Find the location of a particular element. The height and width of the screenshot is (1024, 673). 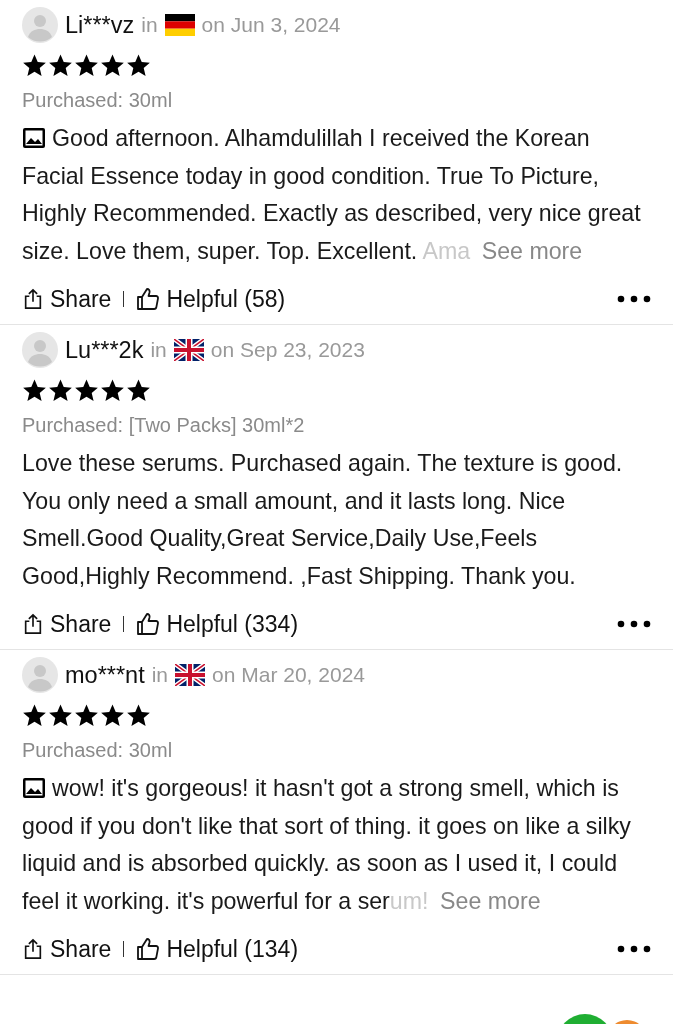

review-date: on Mar 20, 2024 is located at coordinates (288, 675).